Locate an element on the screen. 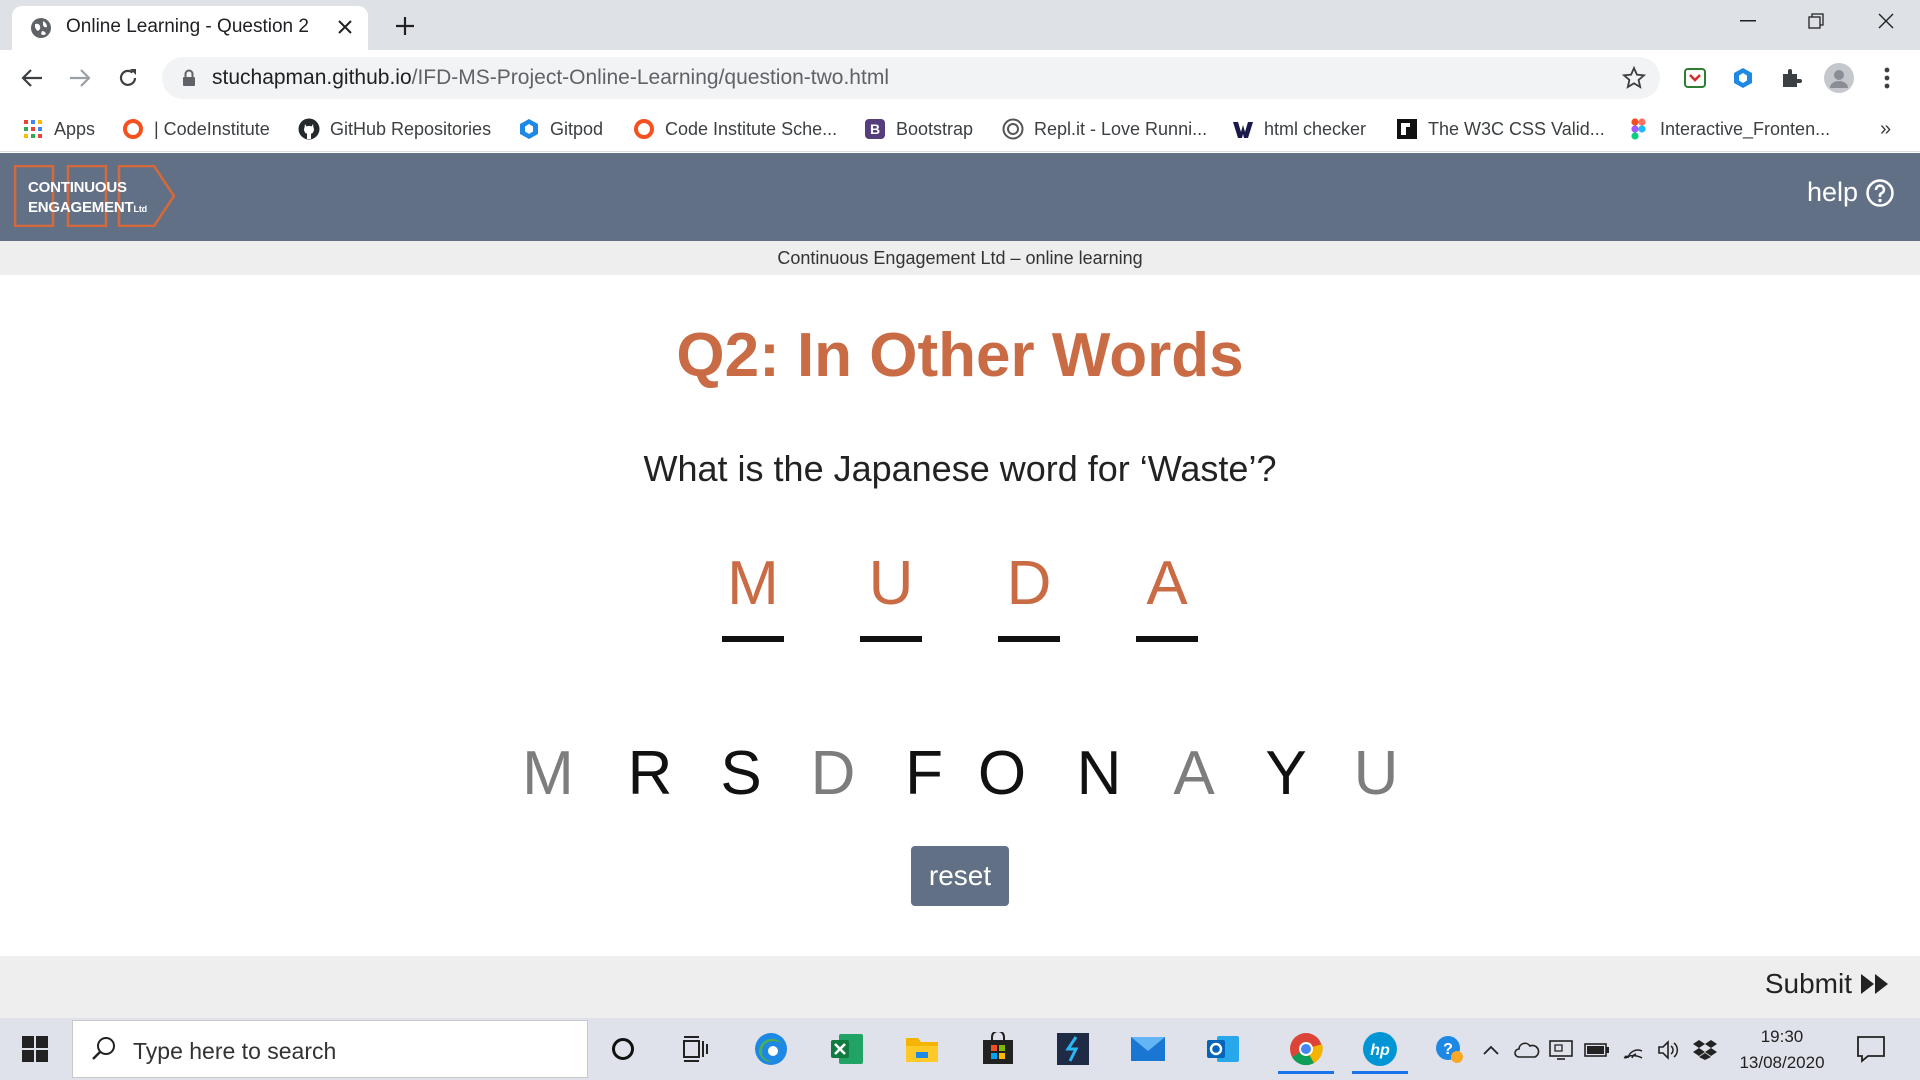 This screenshot has height=1080, width=1920. menu-kebab-icon is located at coordinates (1887, 78).